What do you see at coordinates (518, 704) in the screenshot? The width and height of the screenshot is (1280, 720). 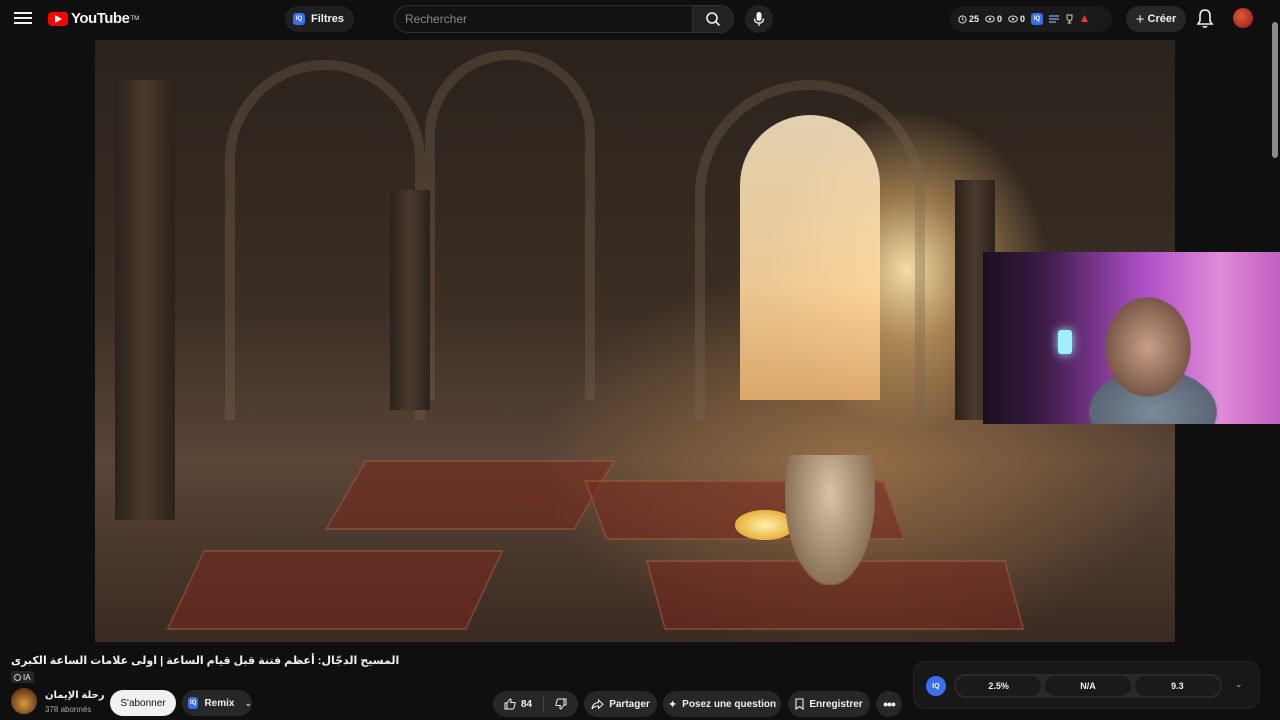 I see `like-button: 84` at bounding box center [518, 704].